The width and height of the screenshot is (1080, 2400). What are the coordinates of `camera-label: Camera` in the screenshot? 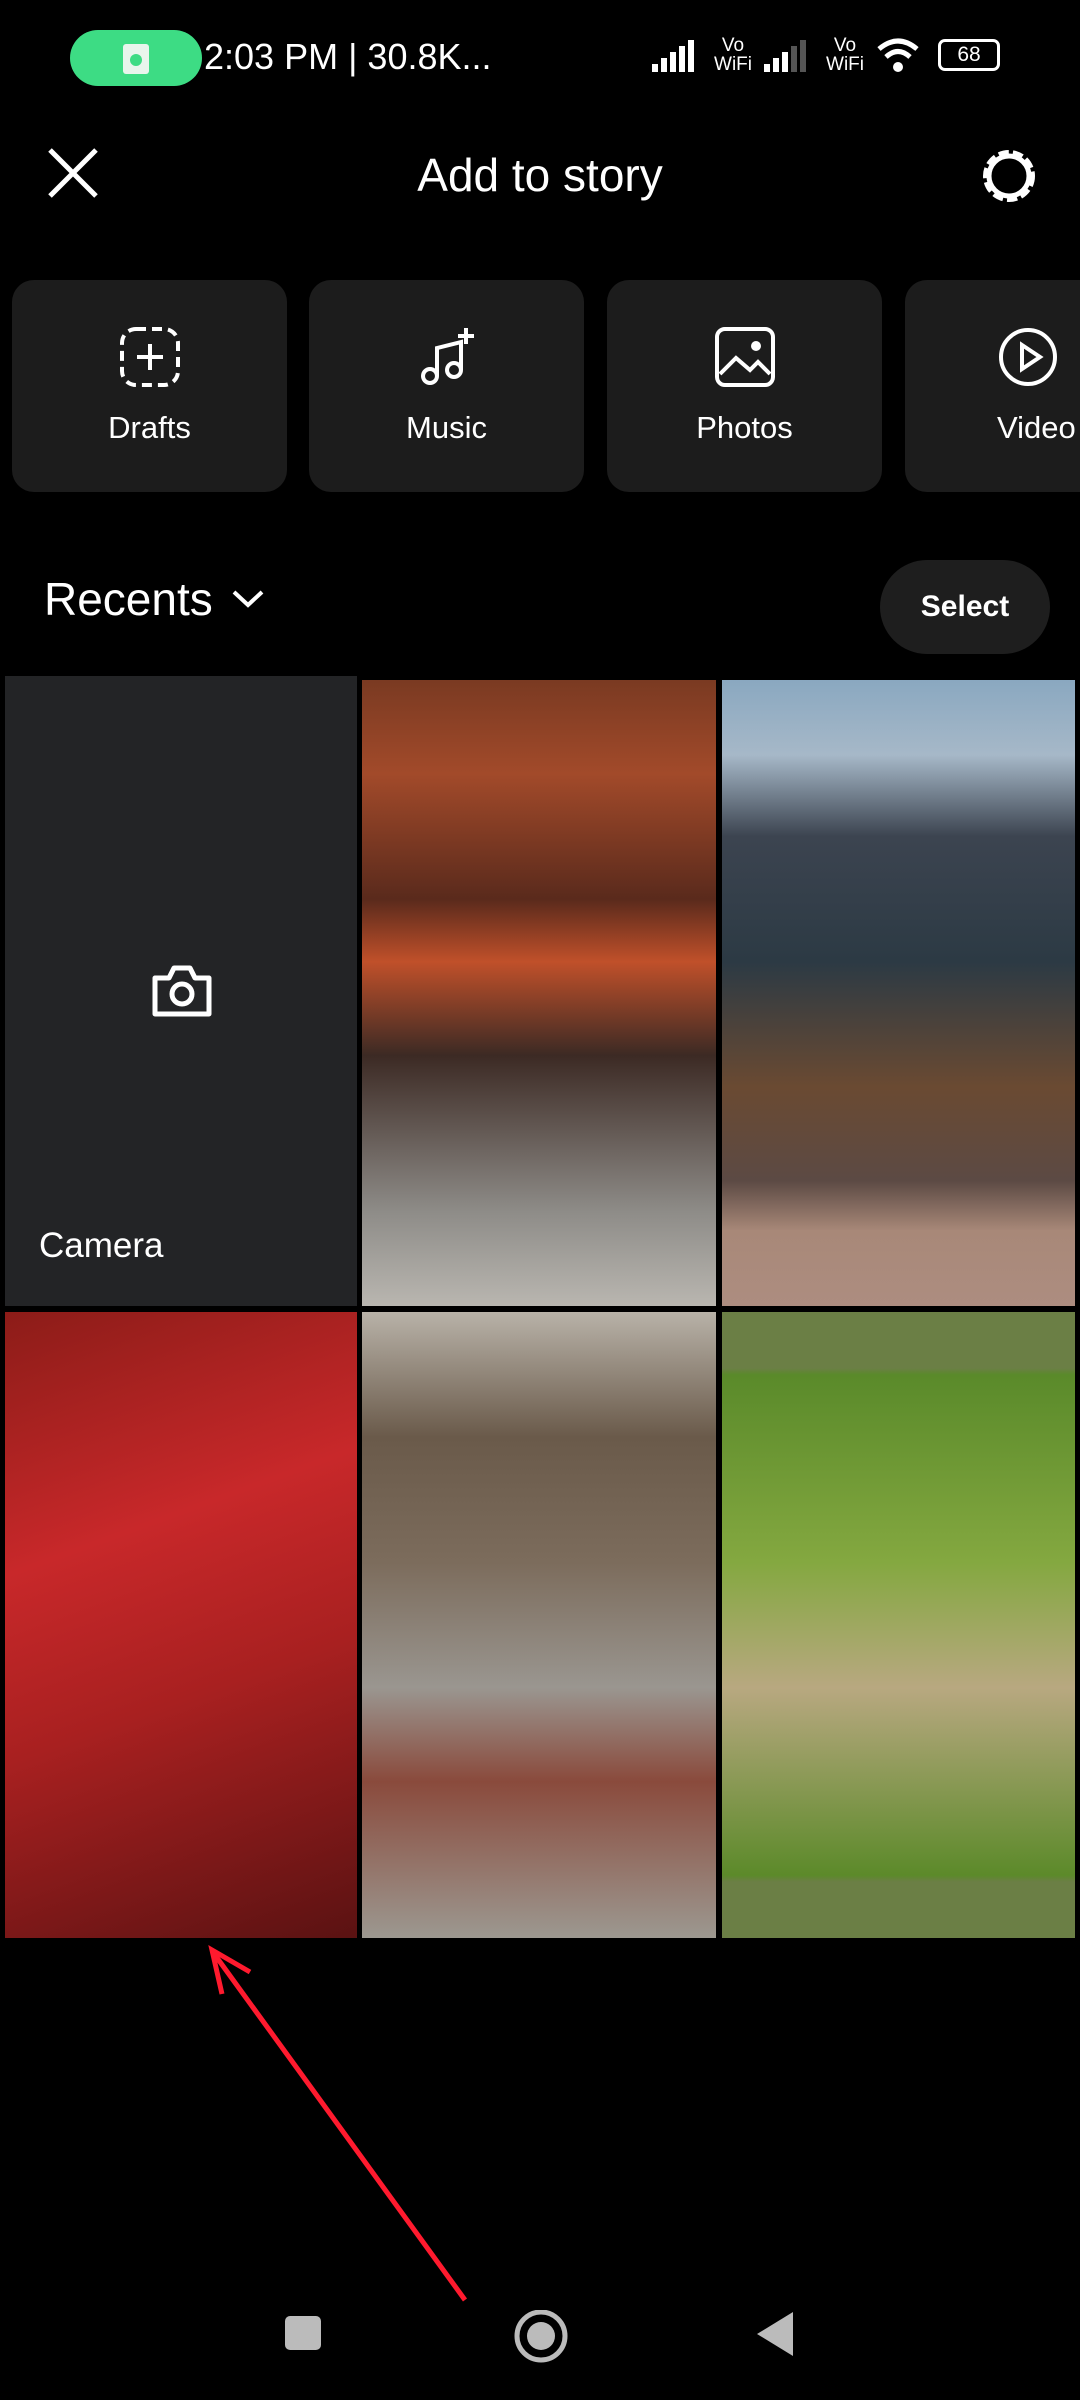 It's located at (101, 1245).